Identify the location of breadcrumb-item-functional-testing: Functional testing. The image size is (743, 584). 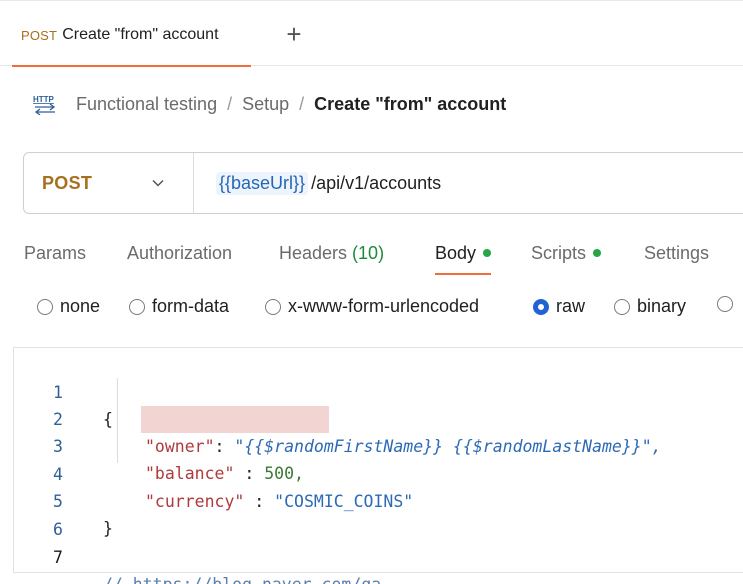
(146, 104).